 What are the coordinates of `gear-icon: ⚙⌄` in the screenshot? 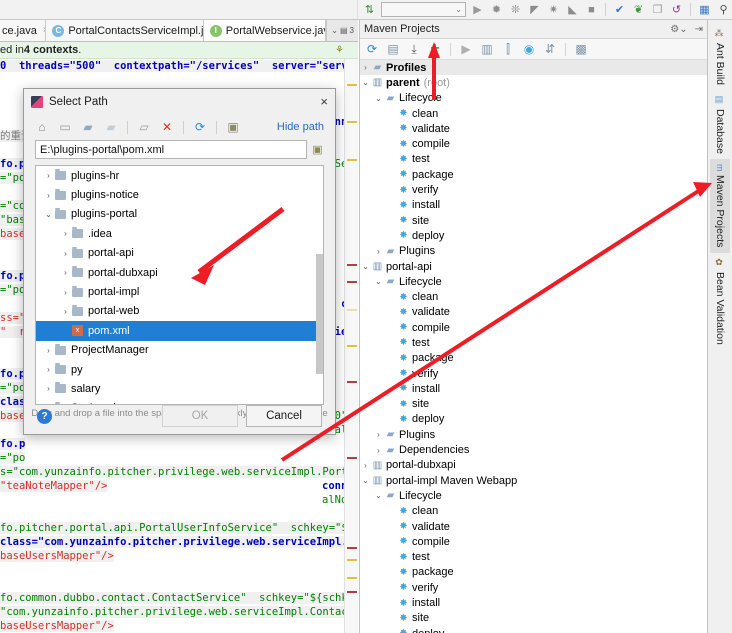 It's located at (678, 29).